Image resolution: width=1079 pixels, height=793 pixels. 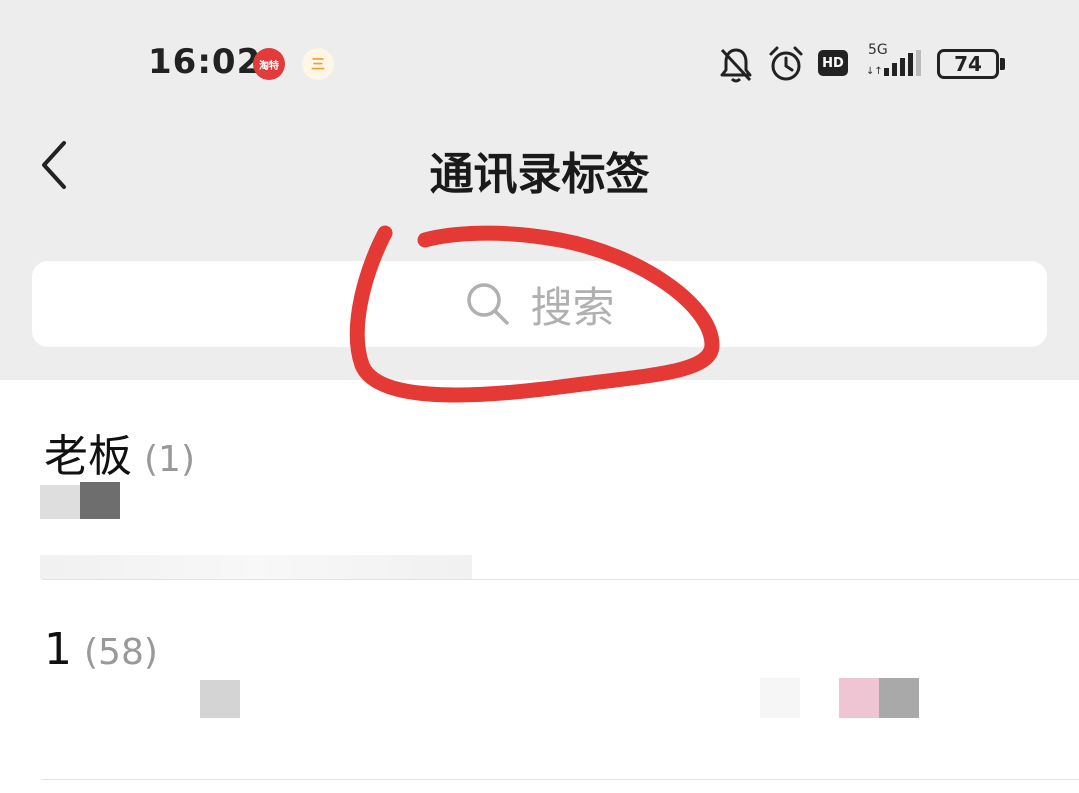 What do you see at coordinates (1002, 64) in the screenshot?
I see `battery-cap` at bounding box center [1002, 64].